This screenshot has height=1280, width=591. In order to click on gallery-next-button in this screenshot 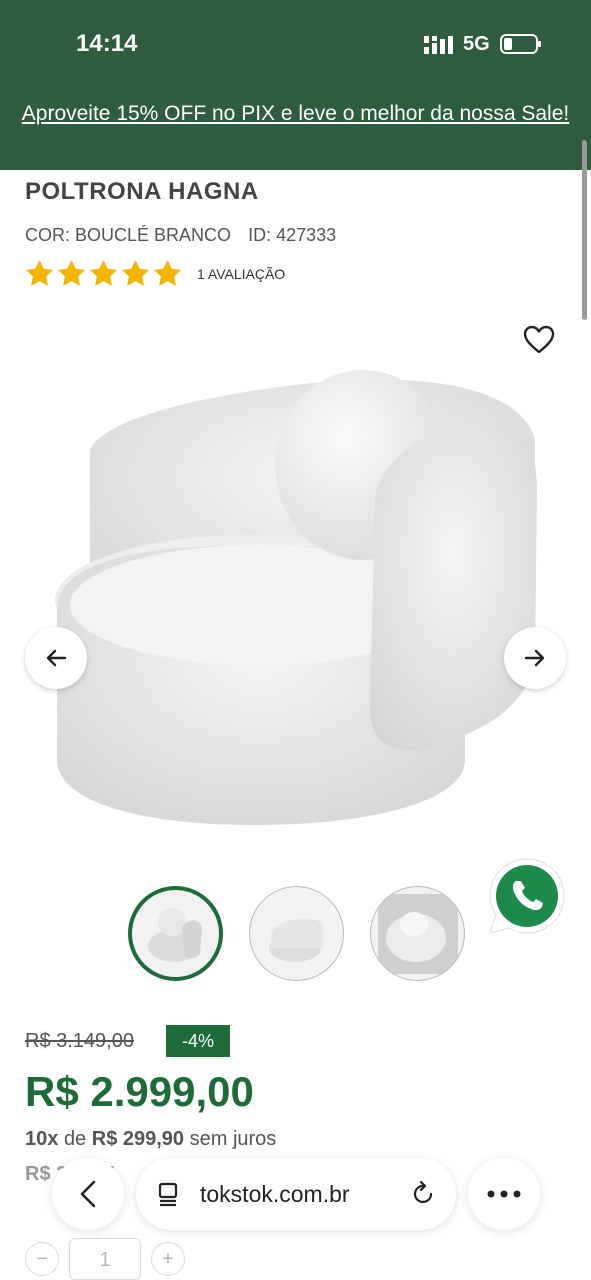, I will do `click(535, 658)`.